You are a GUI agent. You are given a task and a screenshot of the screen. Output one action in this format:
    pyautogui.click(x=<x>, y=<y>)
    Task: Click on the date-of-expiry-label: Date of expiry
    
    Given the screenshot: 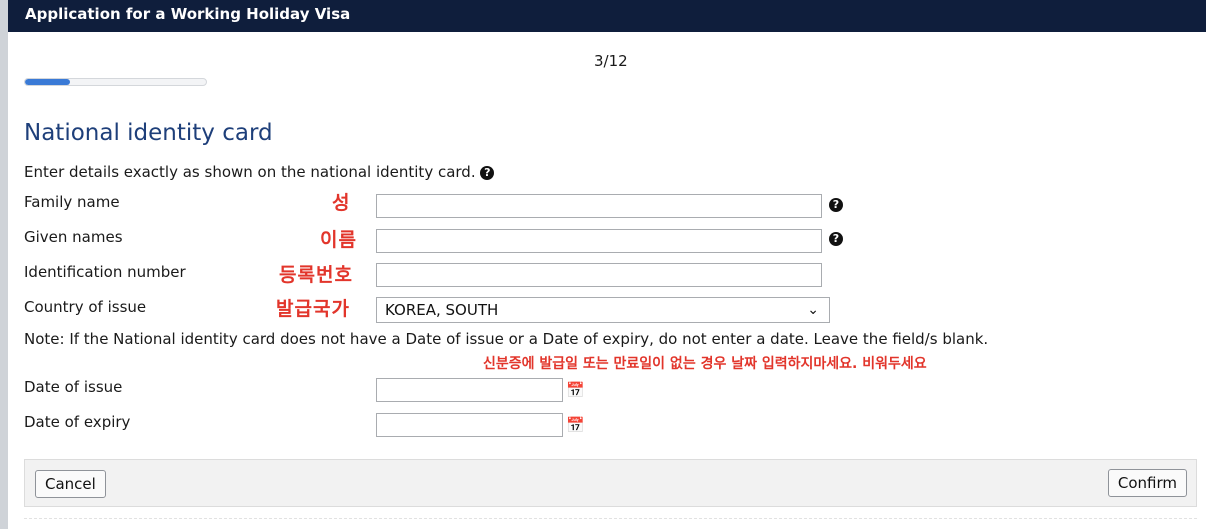 What is the action you would take?
    pyautogui.click(x=77, y=422)
    